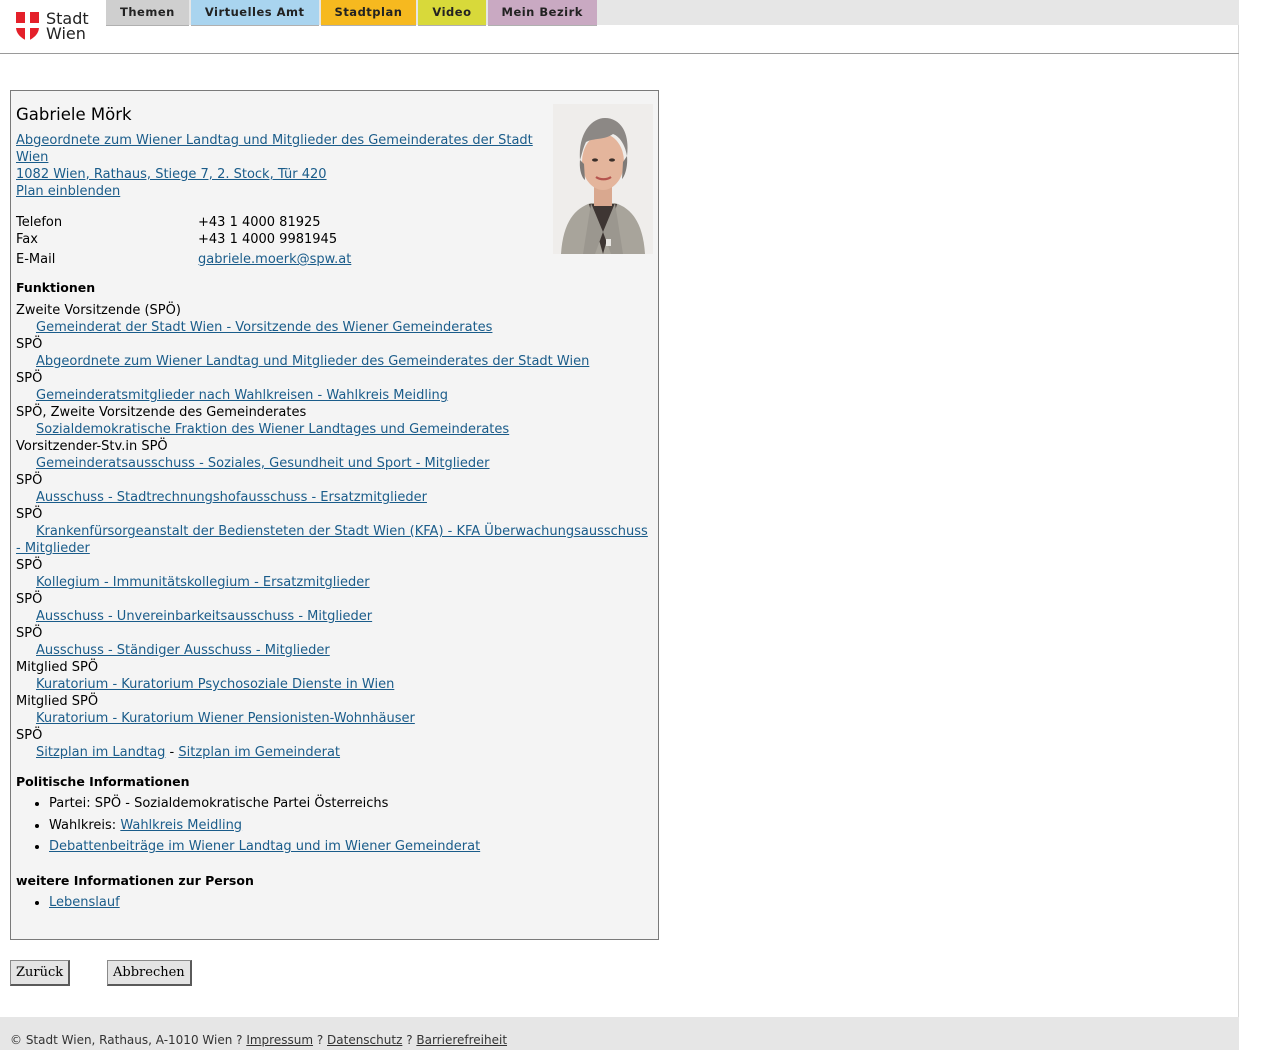 Image resolution: width=1280 pixels, height=1050 pixels. Describe the element at coordinates (274, 259) in the screenshot. I see `email-link: gabriele.moerk@spw.at` at that location.